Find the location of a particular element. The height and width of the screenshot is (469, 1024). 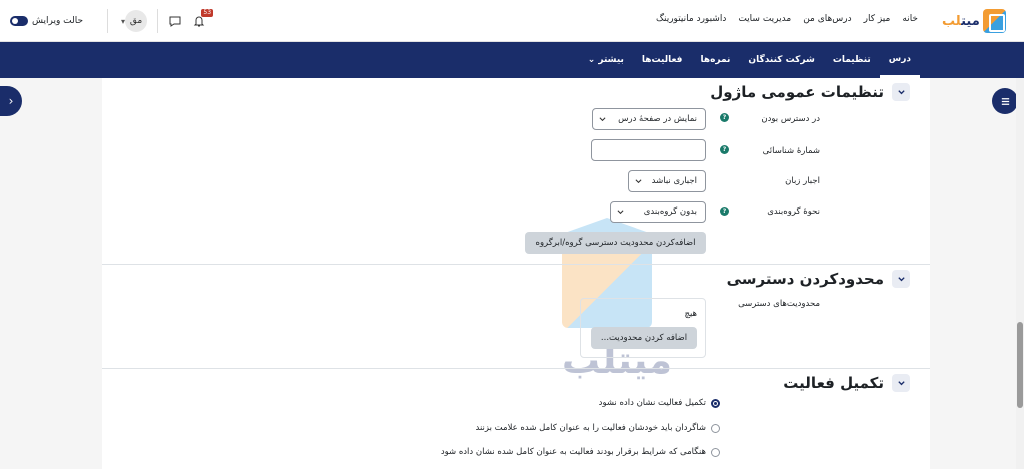

tab-grades: نمره‌ها is located at coordinates (715, 60).